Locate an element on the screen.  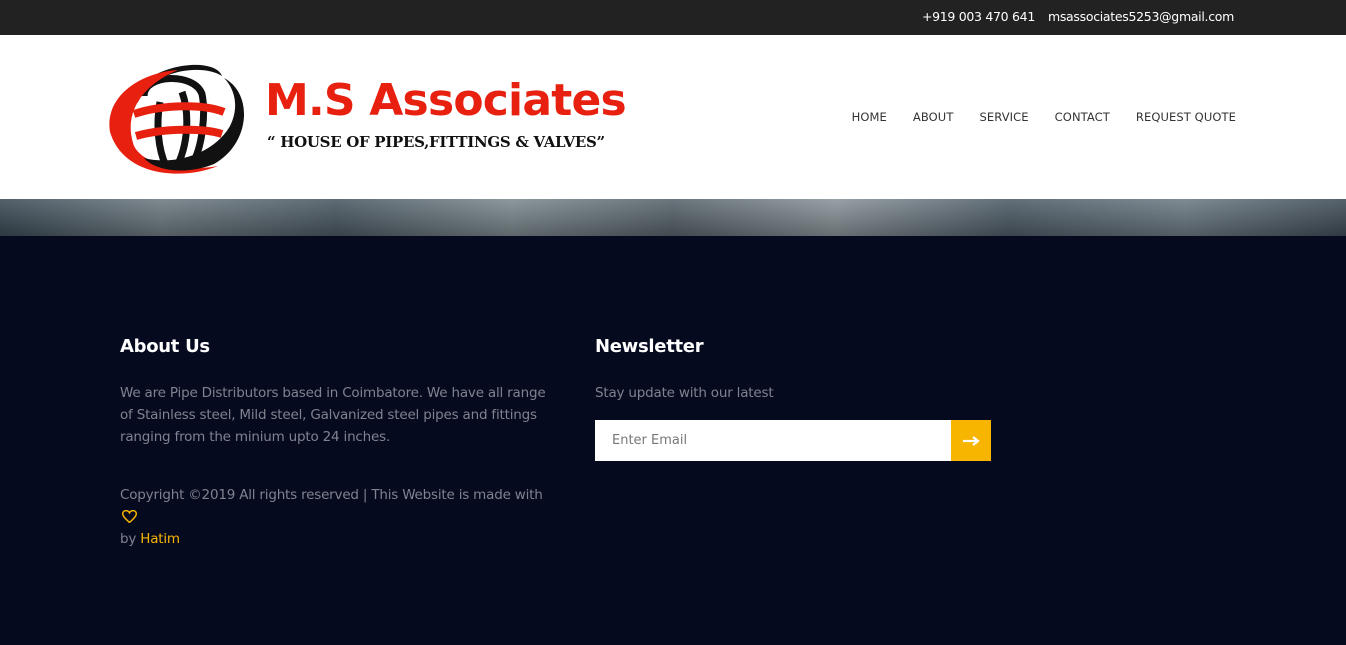
heart-icon is located at coordinates (129, 516).